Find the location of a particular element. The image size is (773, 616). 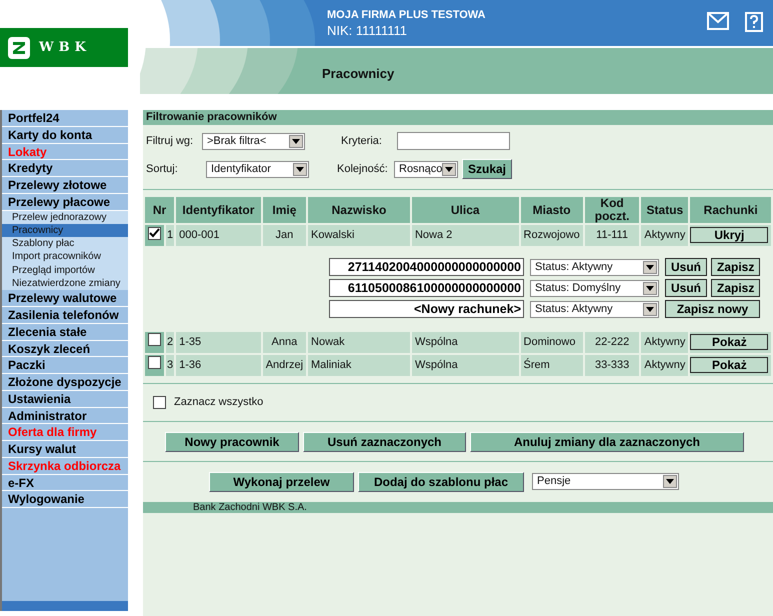

table-cell: Śrem is located at coordinates (551, 365).